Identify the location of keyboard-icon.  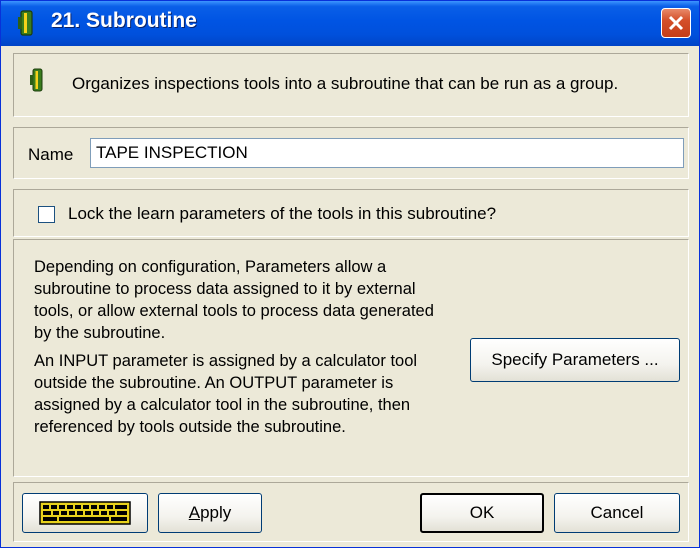
(85, 513).